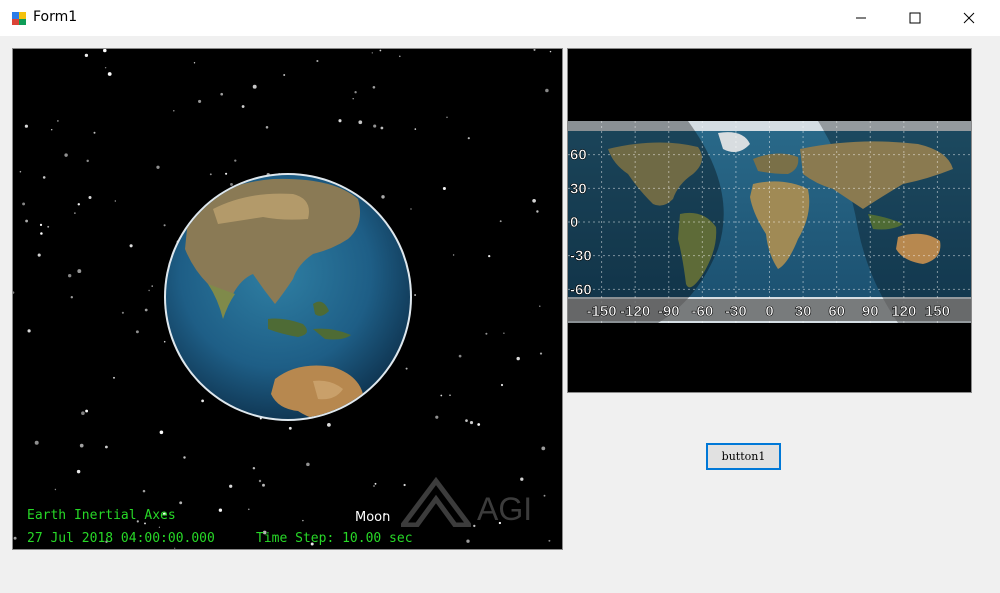  Describe the element at coordinates (937, 311) in the screenshot. I see `lon-label: 150` at that location.